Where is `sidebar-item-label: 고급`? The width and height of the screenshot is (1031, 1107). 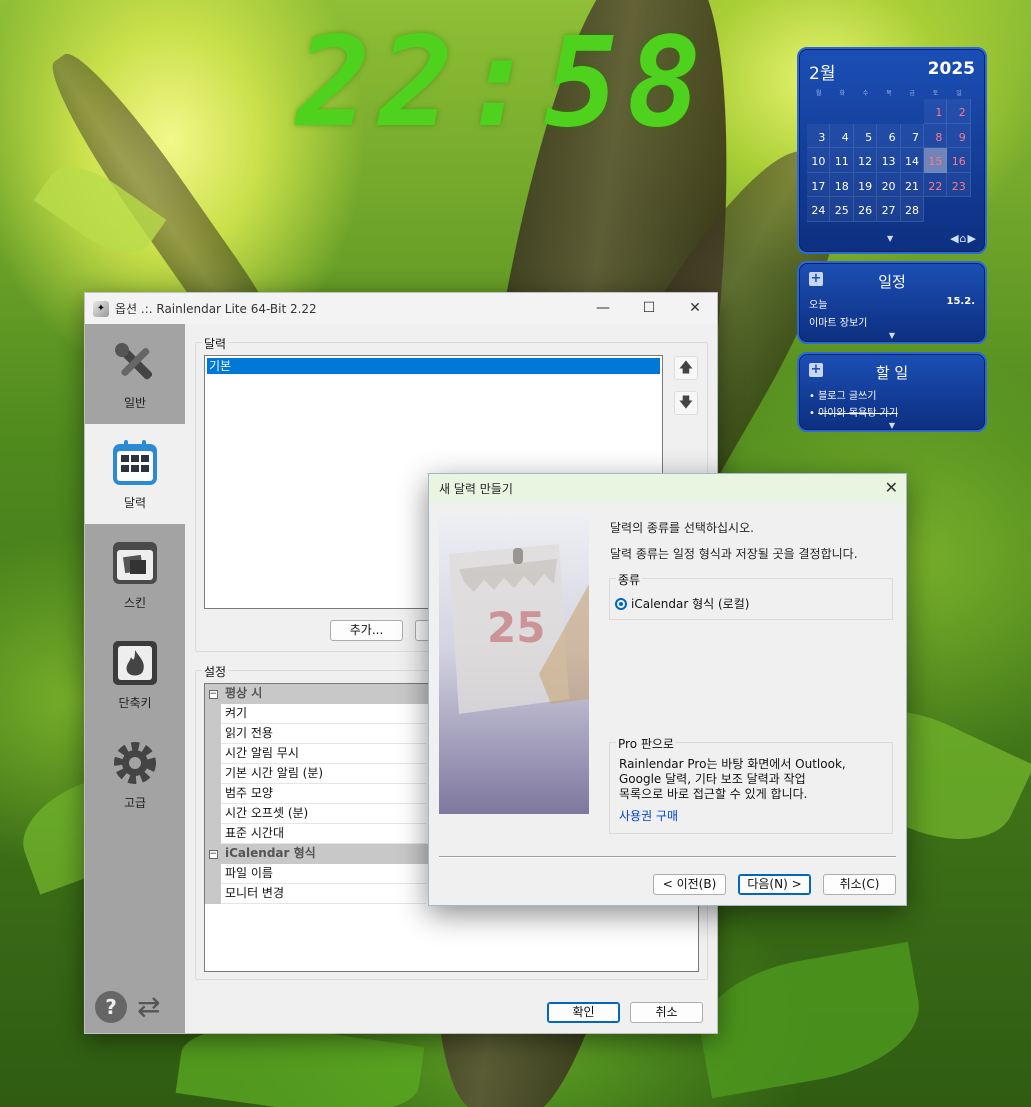 sidebar-item-label: 고급 is located at coordinates (135, 802).